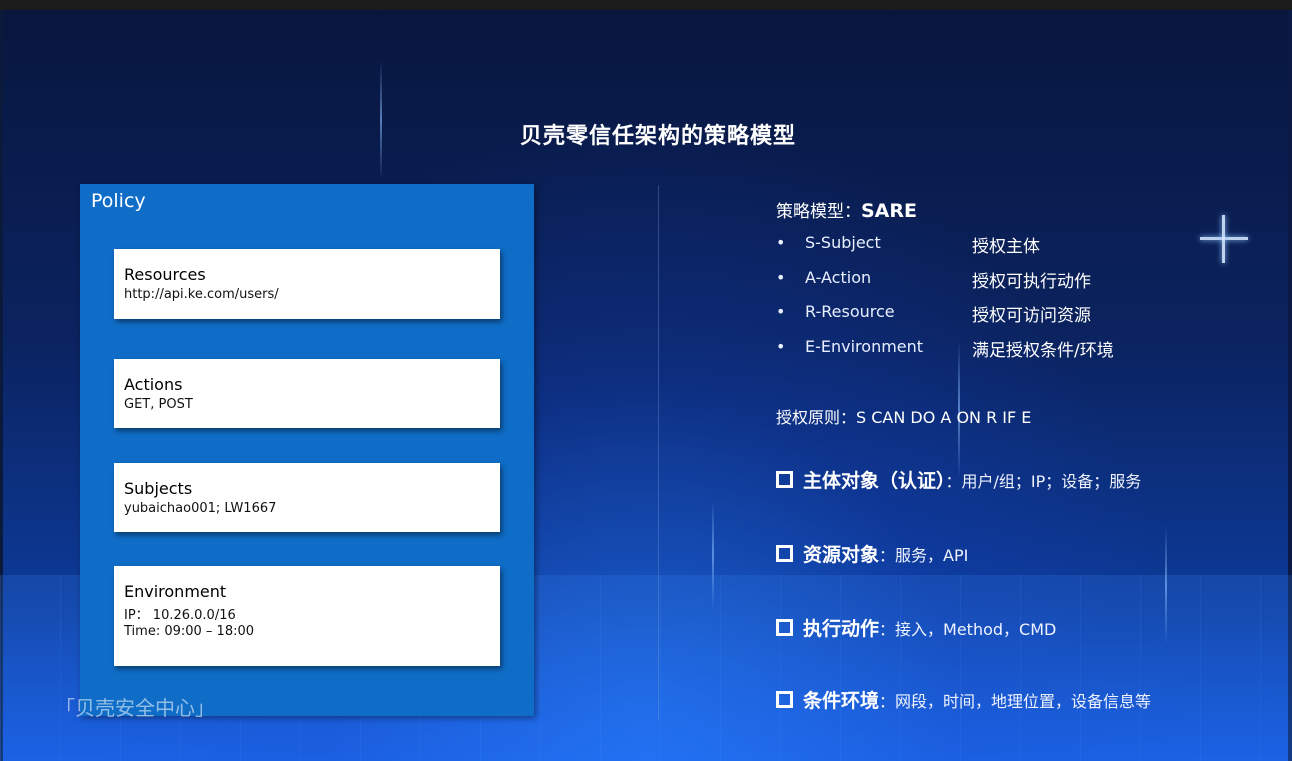 The width and height of the screenshot is (1292, 761). What do you see at coordinates (118, 201) in the screenshot?
I see `policy-title: Policy` at bounding box center [118, 201].